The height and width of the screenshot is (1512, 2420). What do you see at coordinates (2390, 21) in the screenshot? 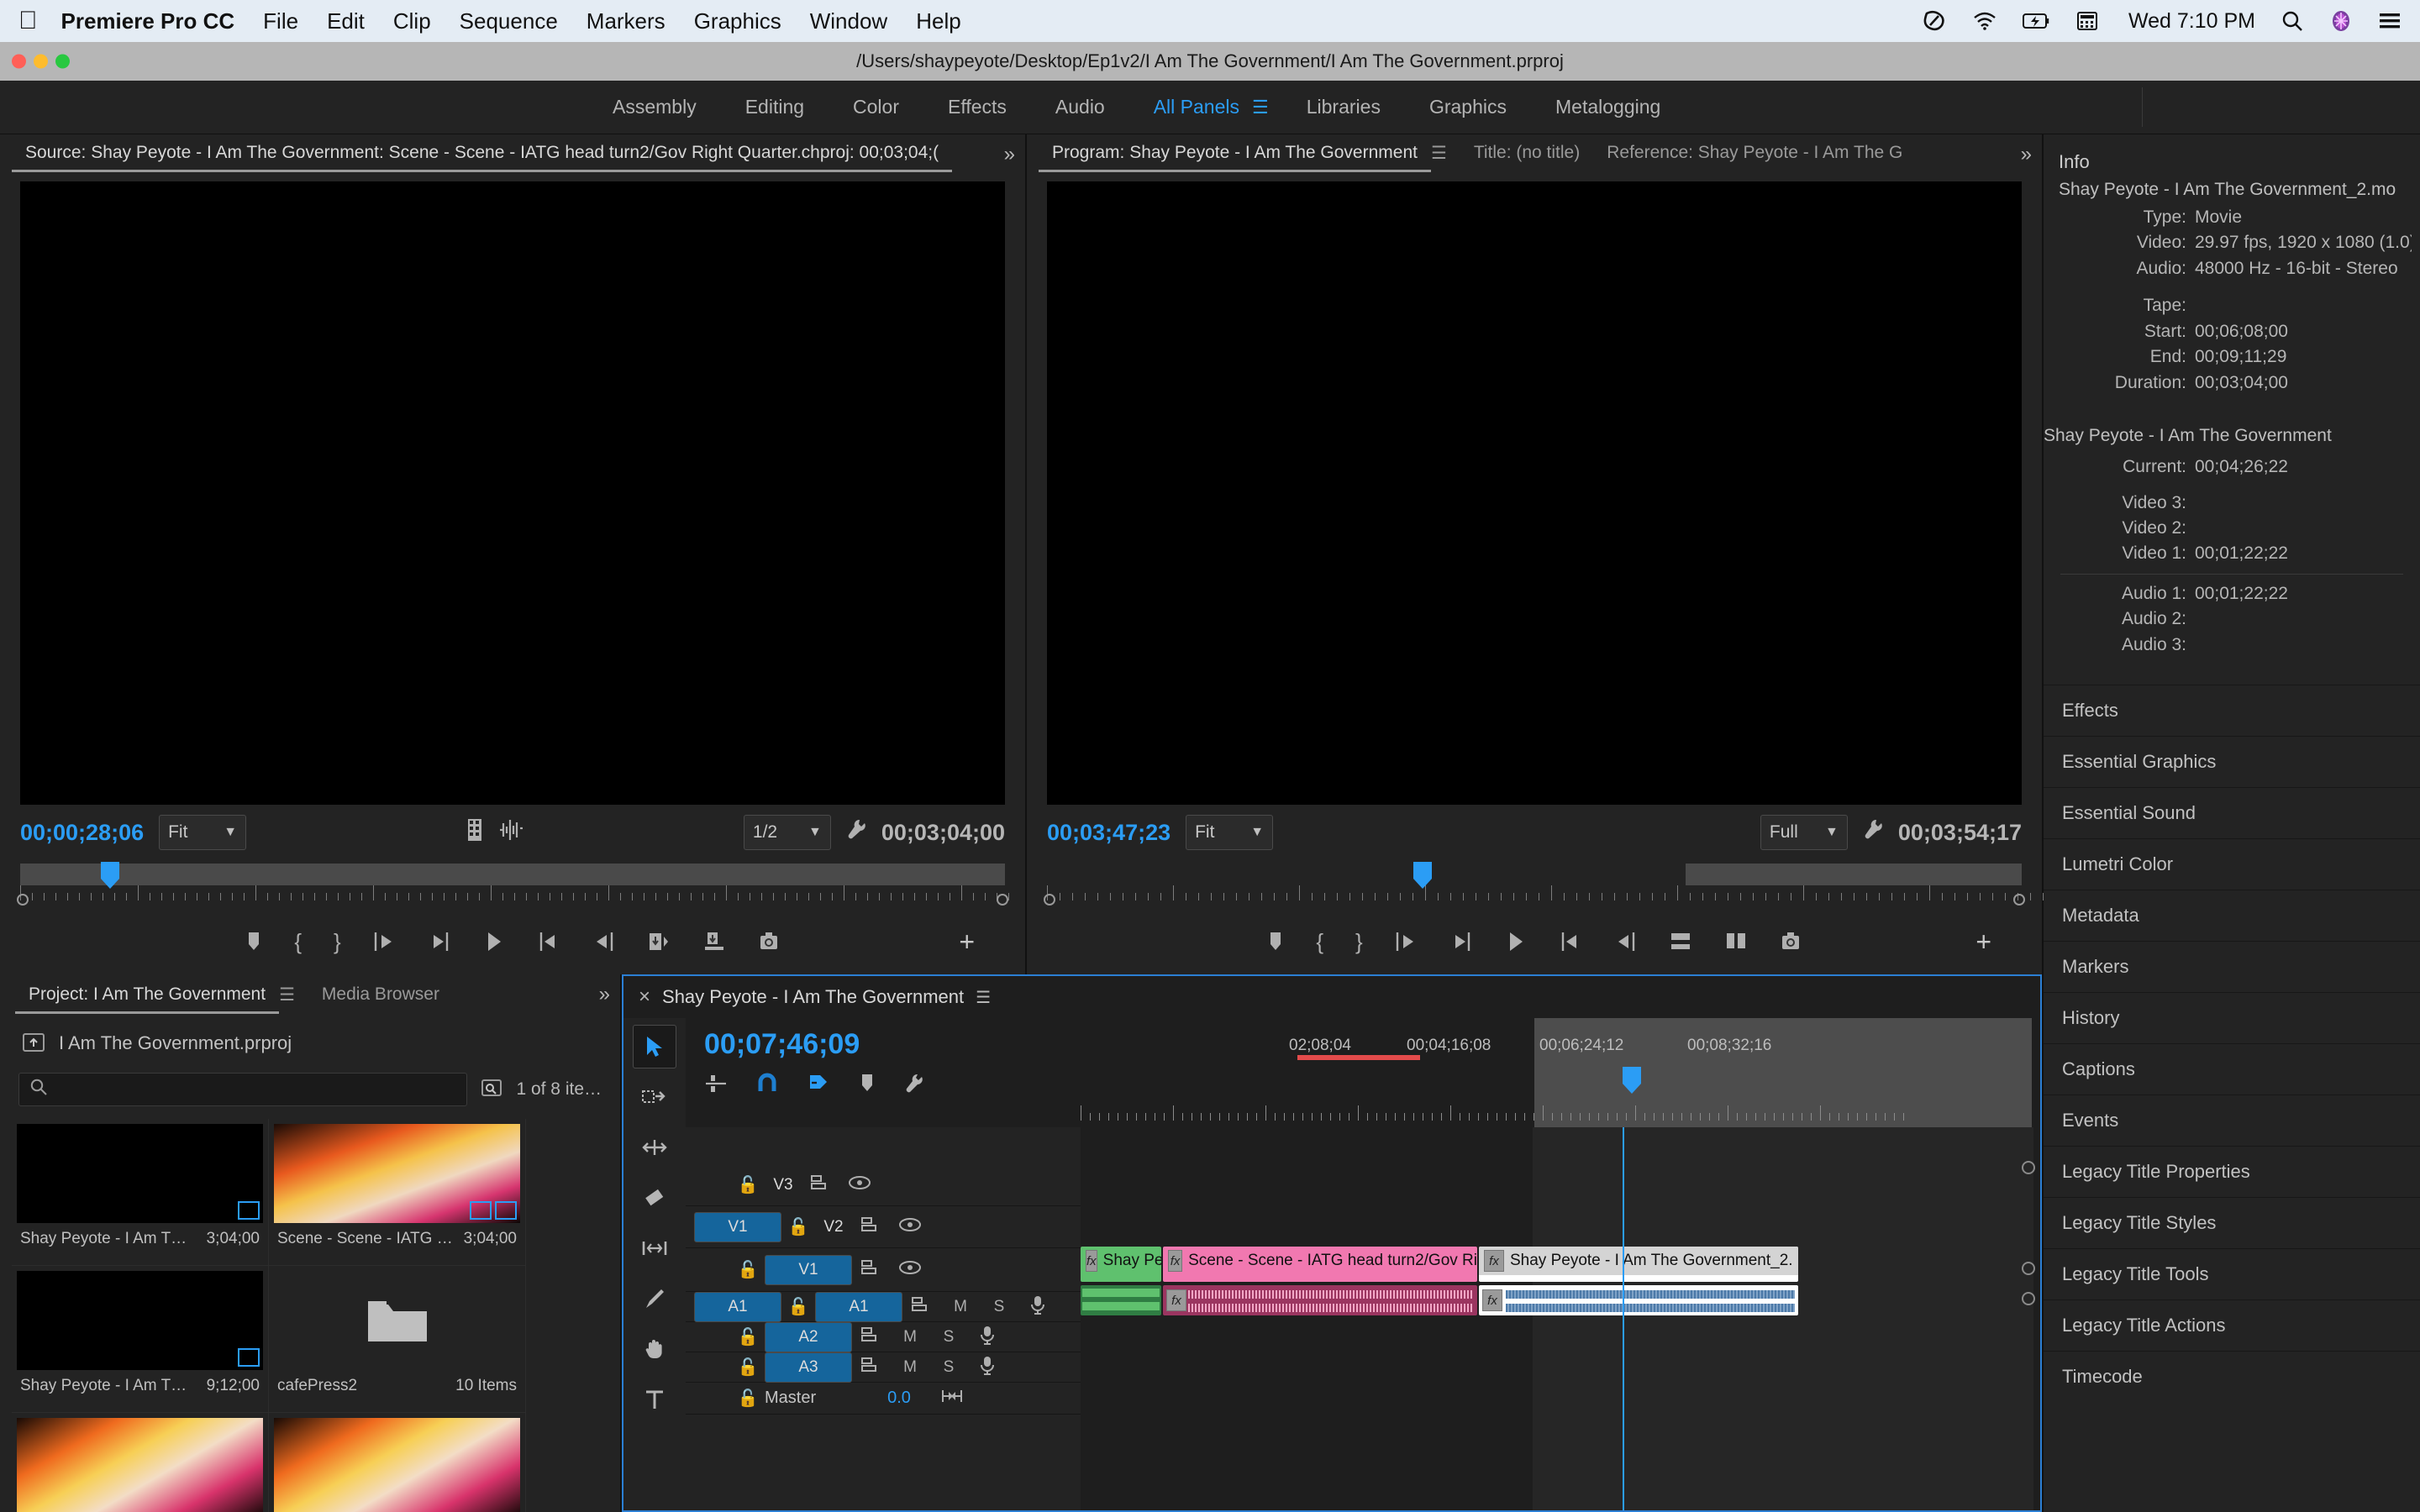
I see `control-center-icon` at bounding box center [2390, 21].